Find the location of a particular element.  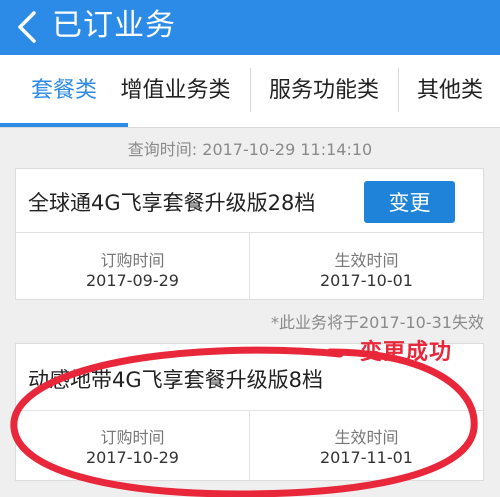

active-tab-indicator is located at coordinates (64, 125).